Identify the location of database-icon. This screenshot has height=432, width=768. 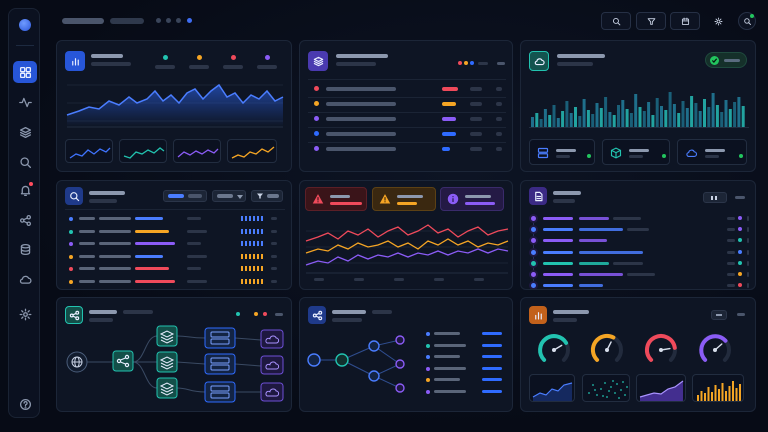
(25, 249).